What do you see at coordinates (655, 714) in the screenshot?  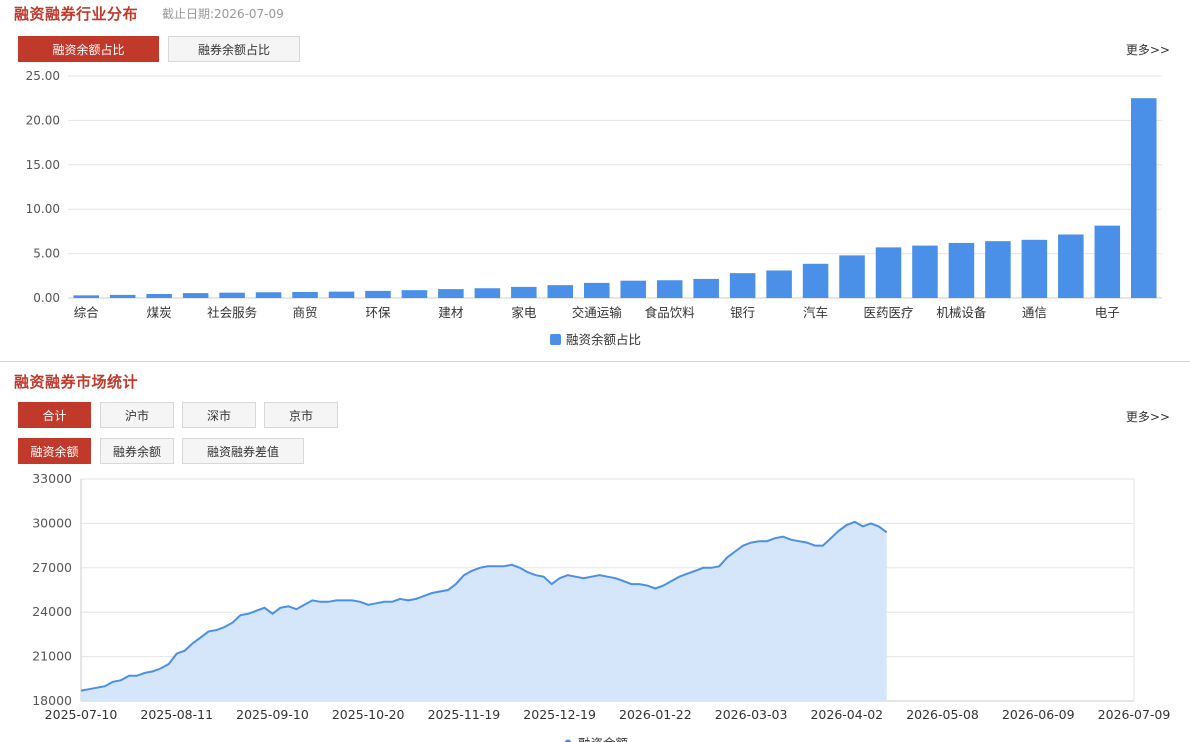 I see `x-tick-label: 2026-01-22` at bounding box center [655, 714].